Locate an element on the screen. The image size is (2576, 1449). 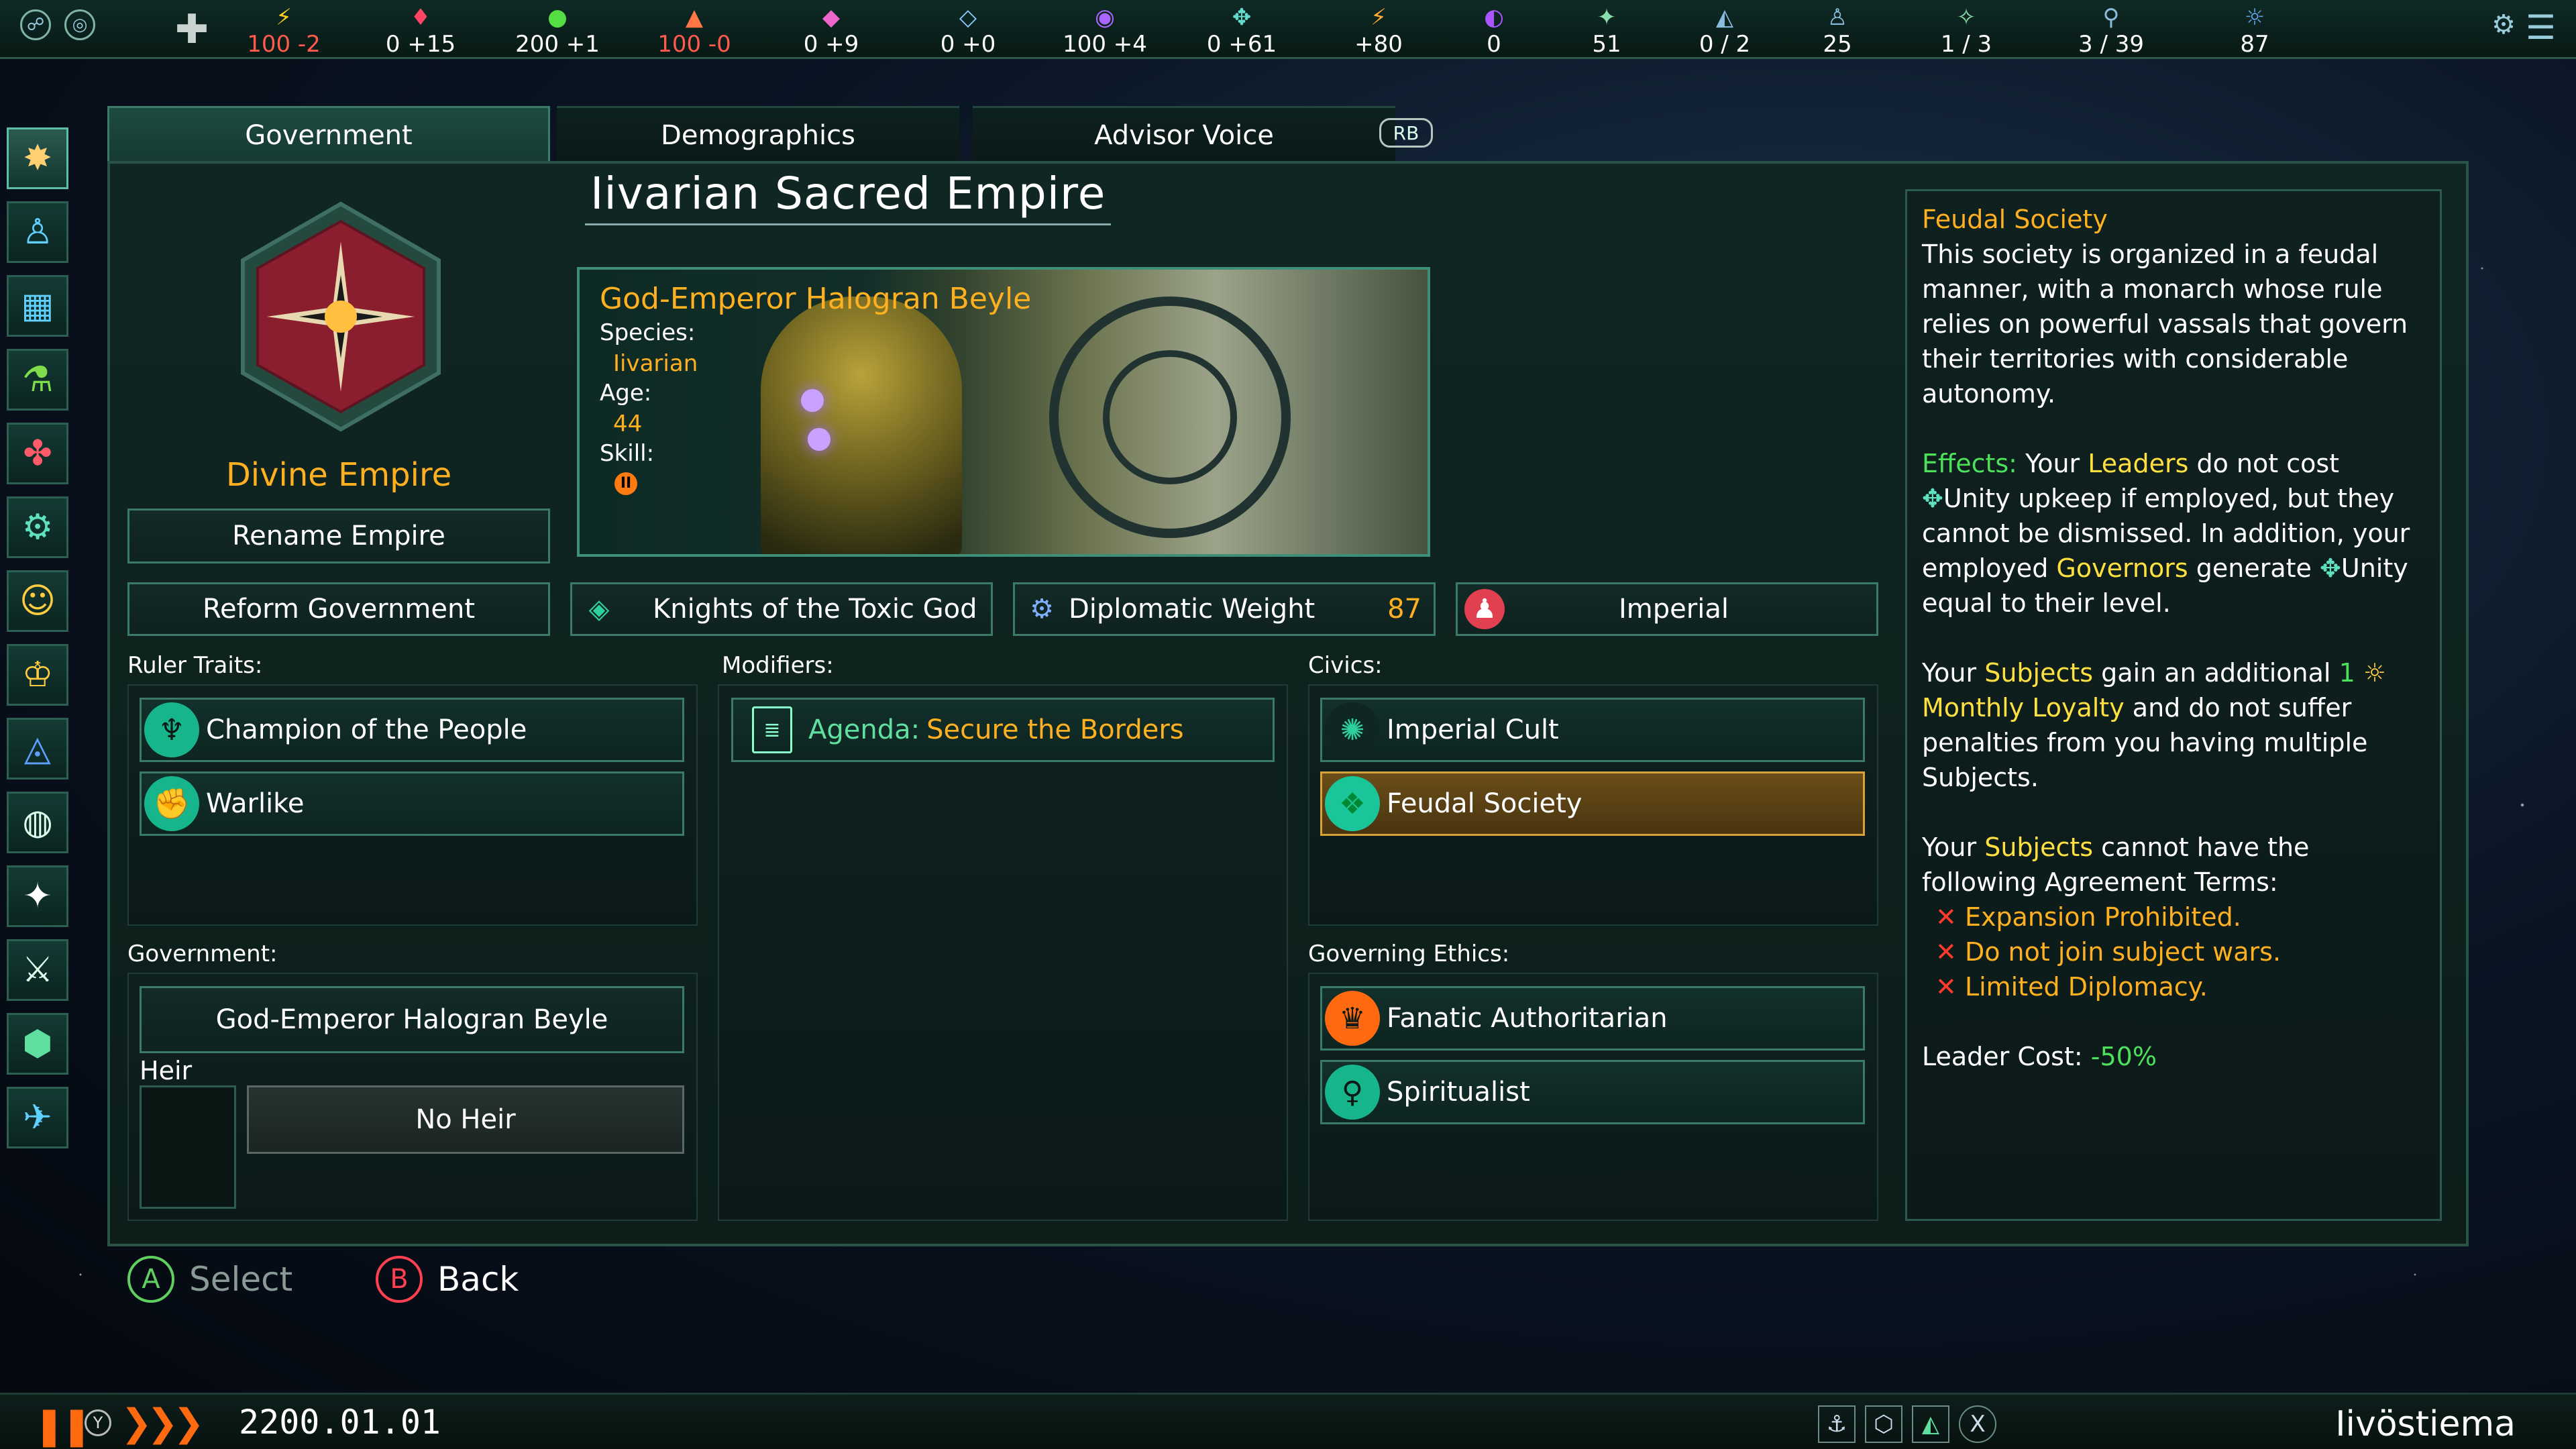
naval-capacity-icon: ✦ is located at coordinates (1607, 17).